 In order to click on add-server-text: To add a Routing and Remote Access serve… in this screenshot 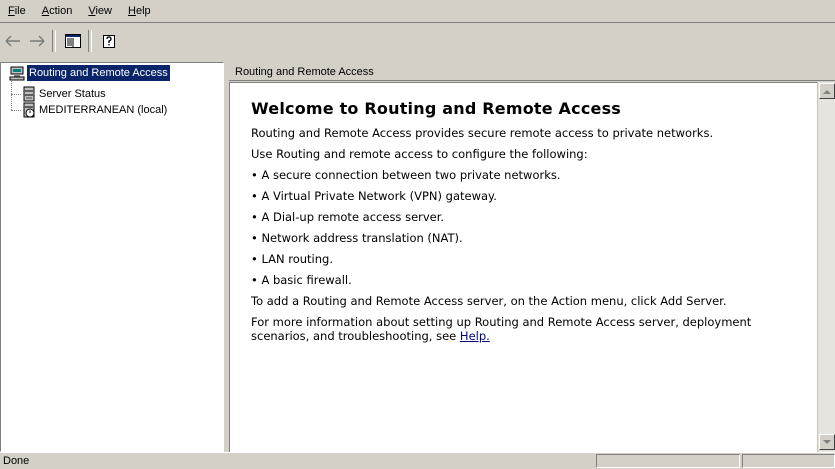, I will do `click(489, 301)`.